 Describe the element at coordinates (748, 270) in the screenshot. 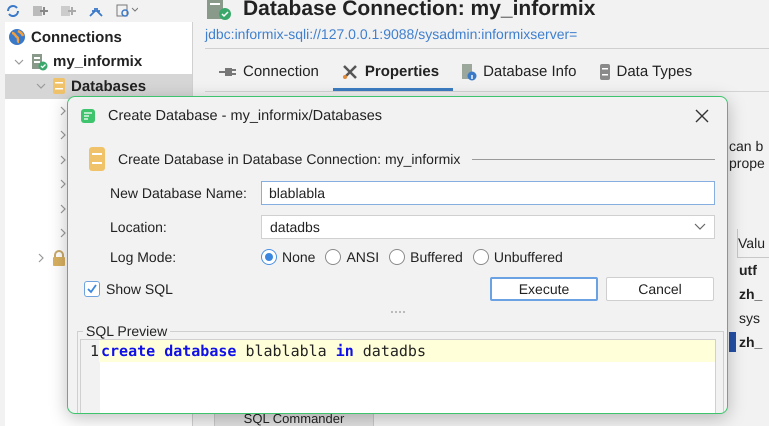

I see `table-cell: utf` at that location.